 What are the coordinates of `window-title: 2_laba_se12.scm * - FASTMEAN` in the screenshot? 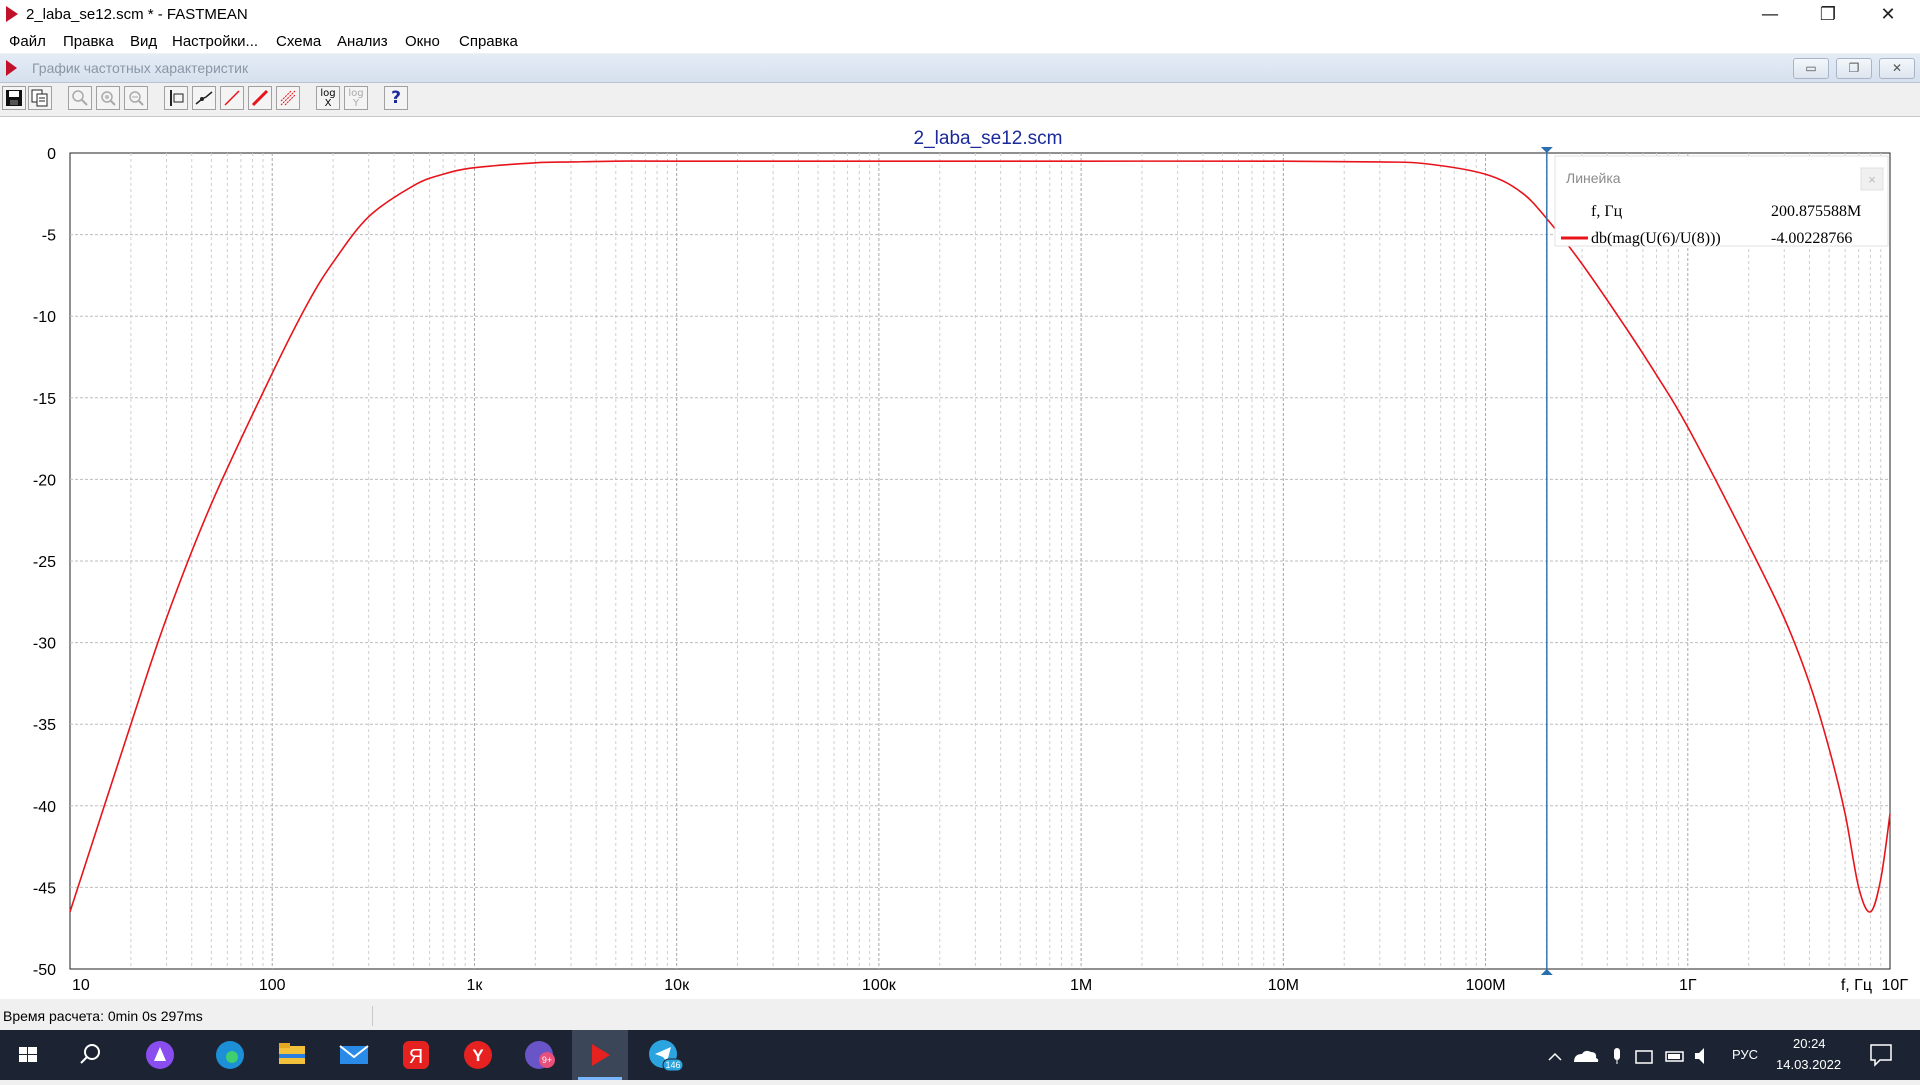 It's located at (137, 14).